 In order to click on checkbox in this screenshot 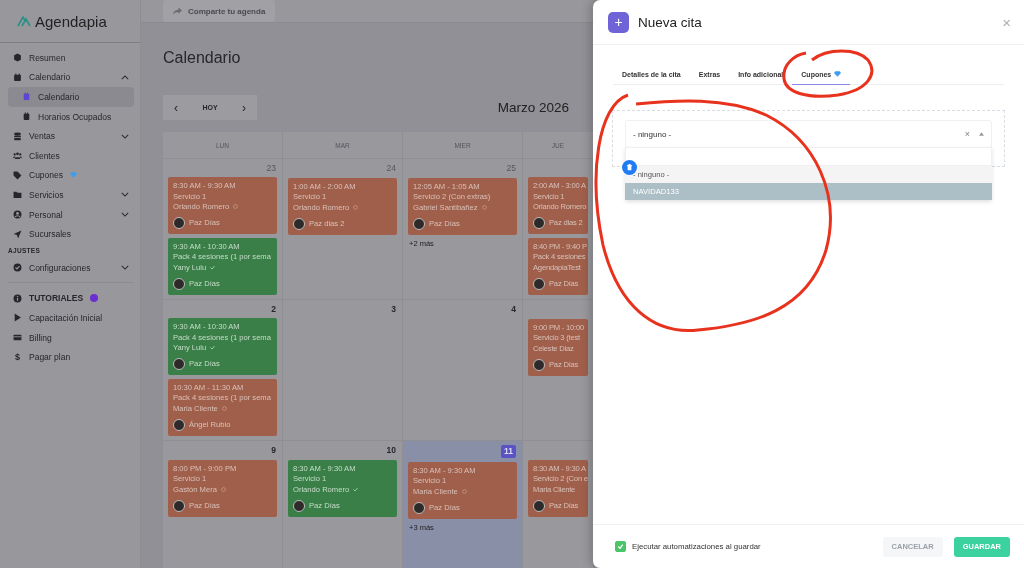, I will do `click(620, 546)`.